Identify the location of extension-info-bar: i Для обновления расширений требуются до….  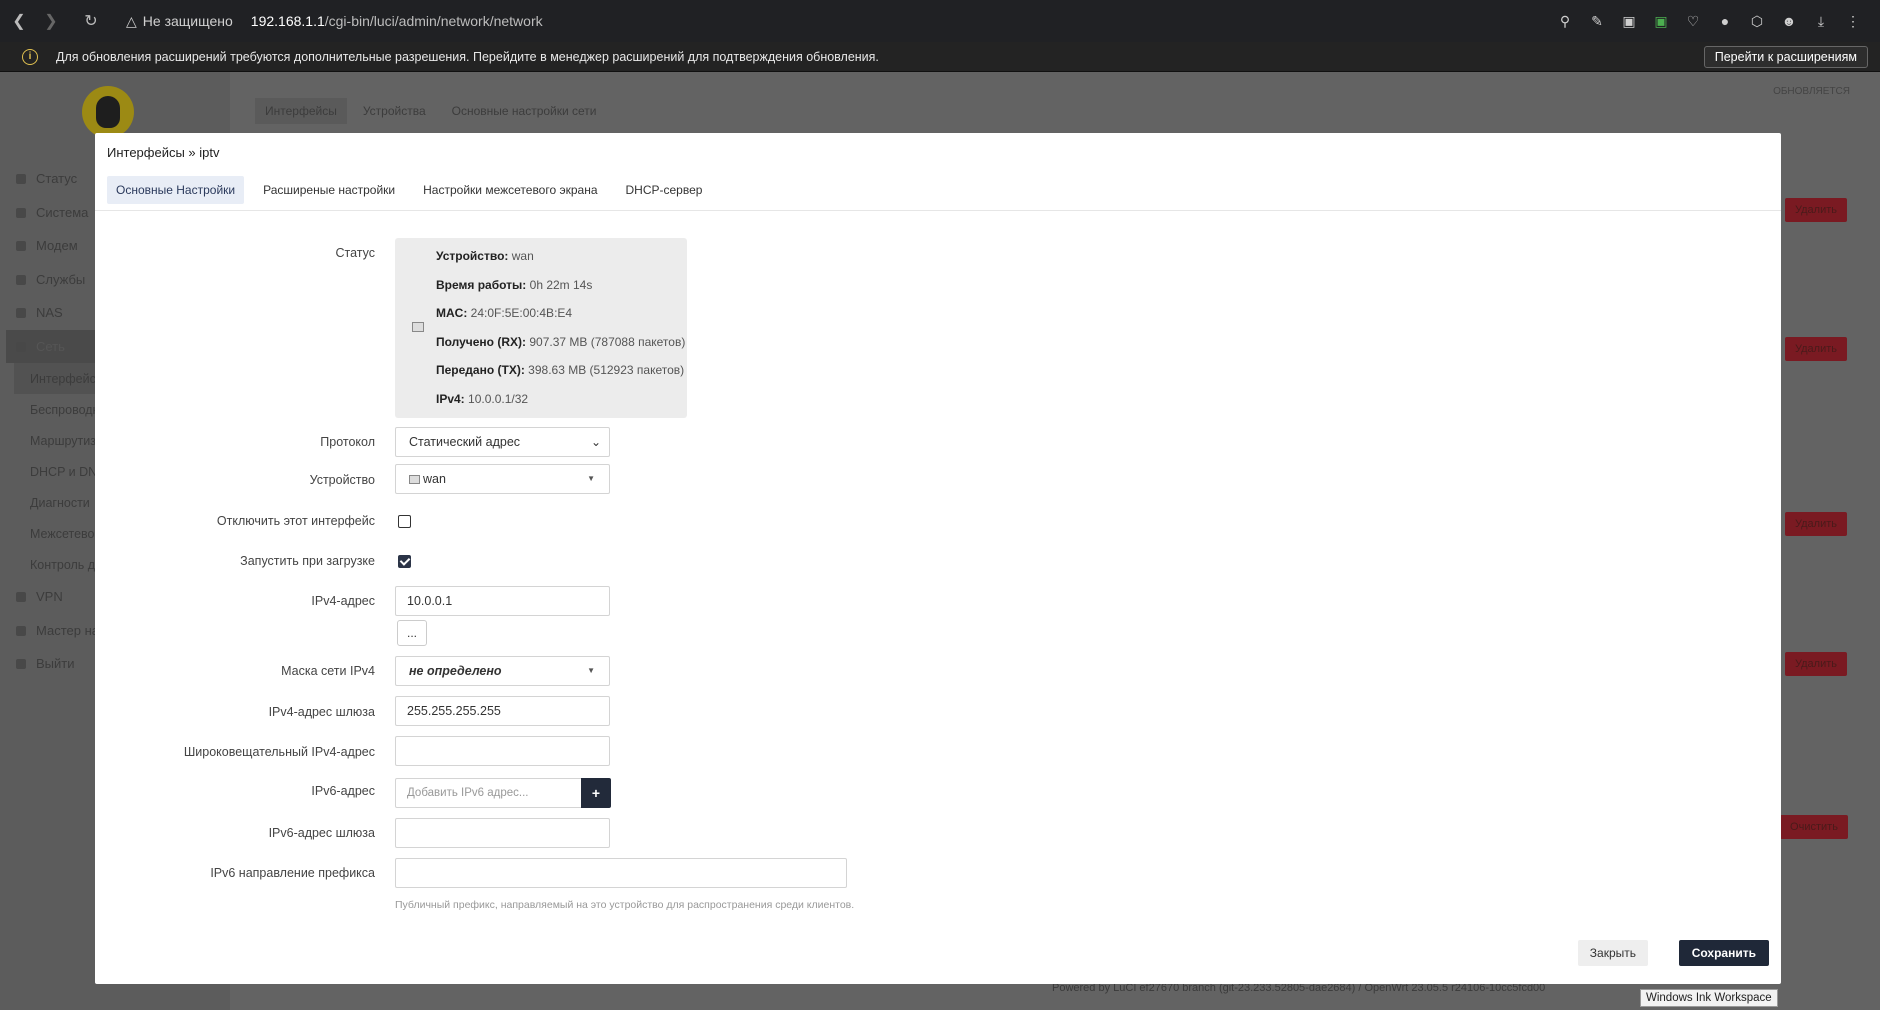
(940, 57).